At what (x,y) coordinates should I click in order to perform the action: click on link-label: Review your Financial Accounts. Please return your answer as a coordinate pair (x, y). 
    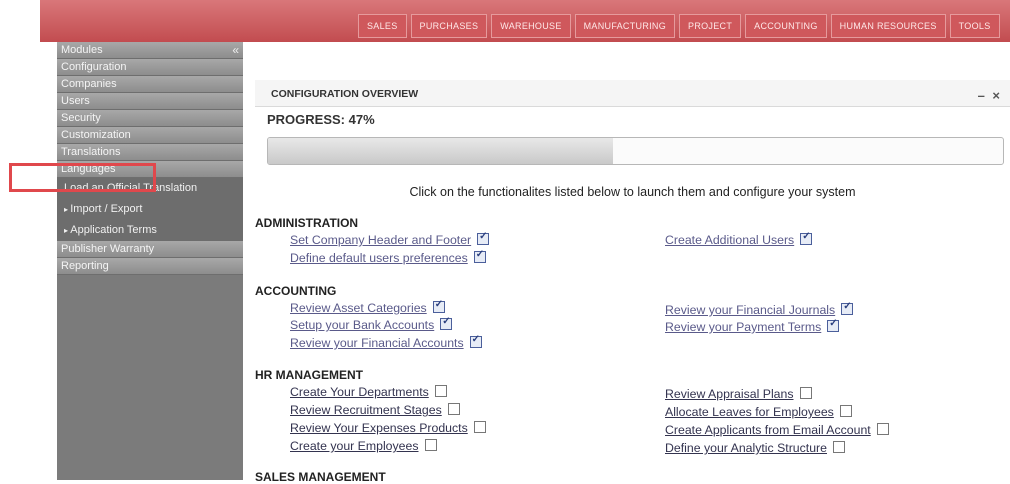
    Looking at the image, I should click on (377, 343).